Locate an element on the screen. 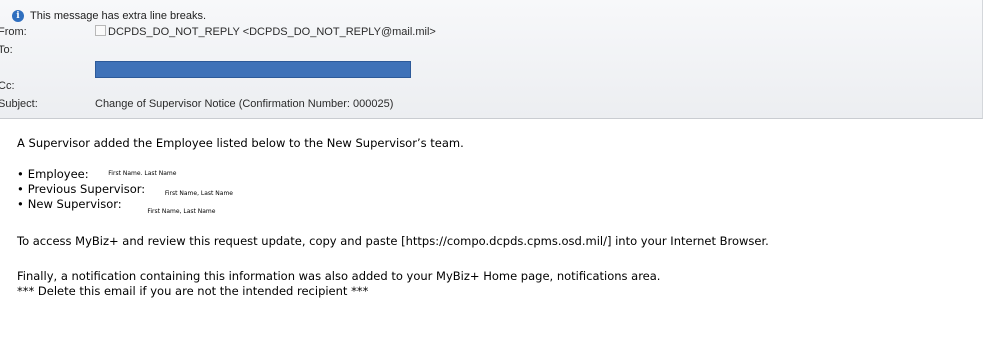 Image resolution: width=985 pixels, height=339 pixels. to-label: To: is located at coordinates (6, 50).